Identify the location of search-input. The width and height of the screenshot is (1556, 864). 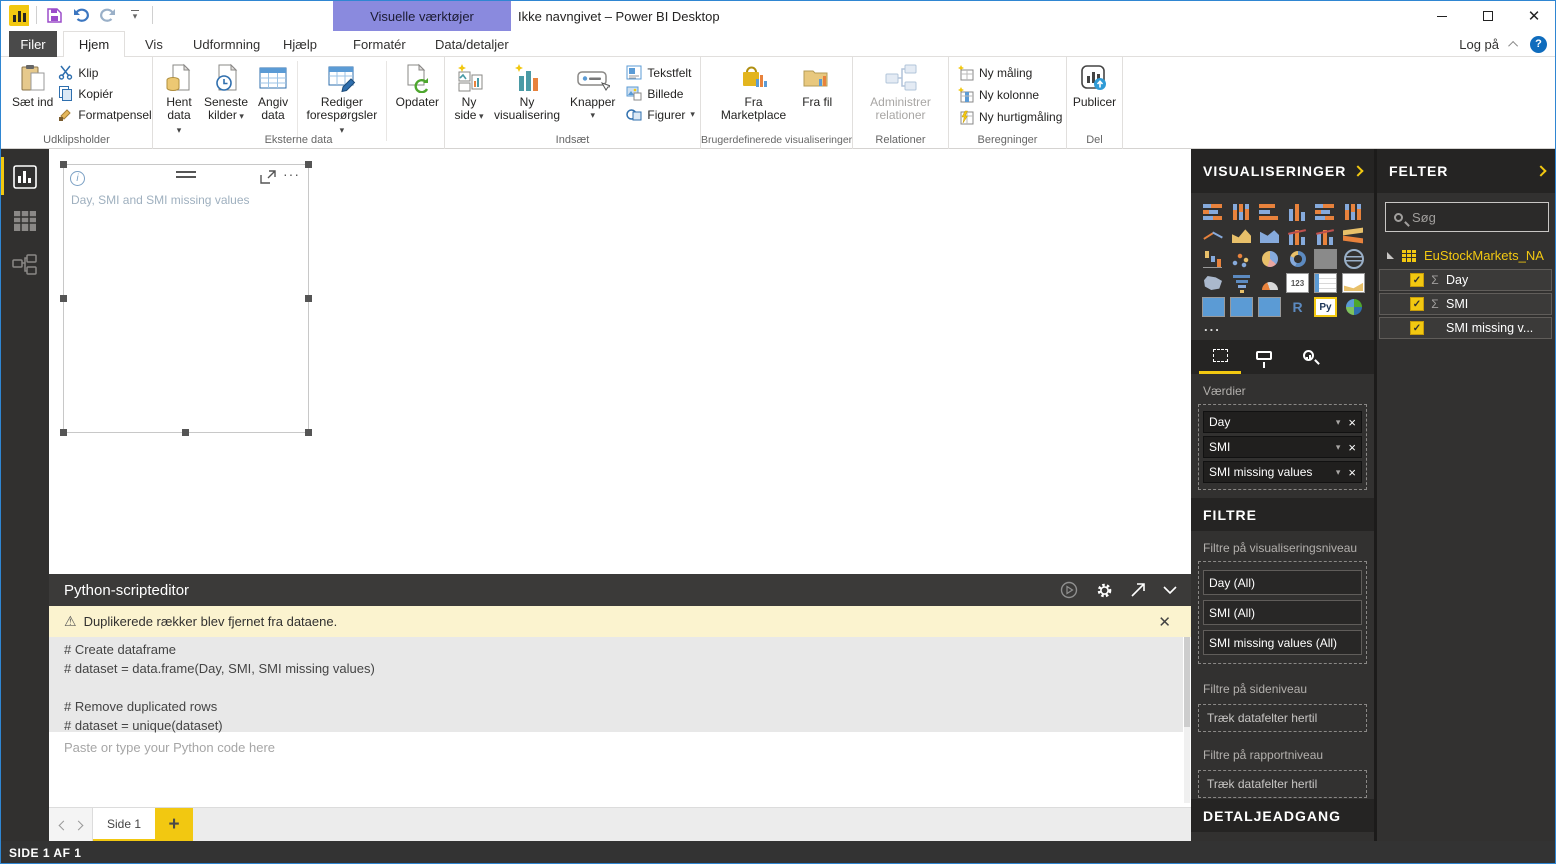
(1475, 217).